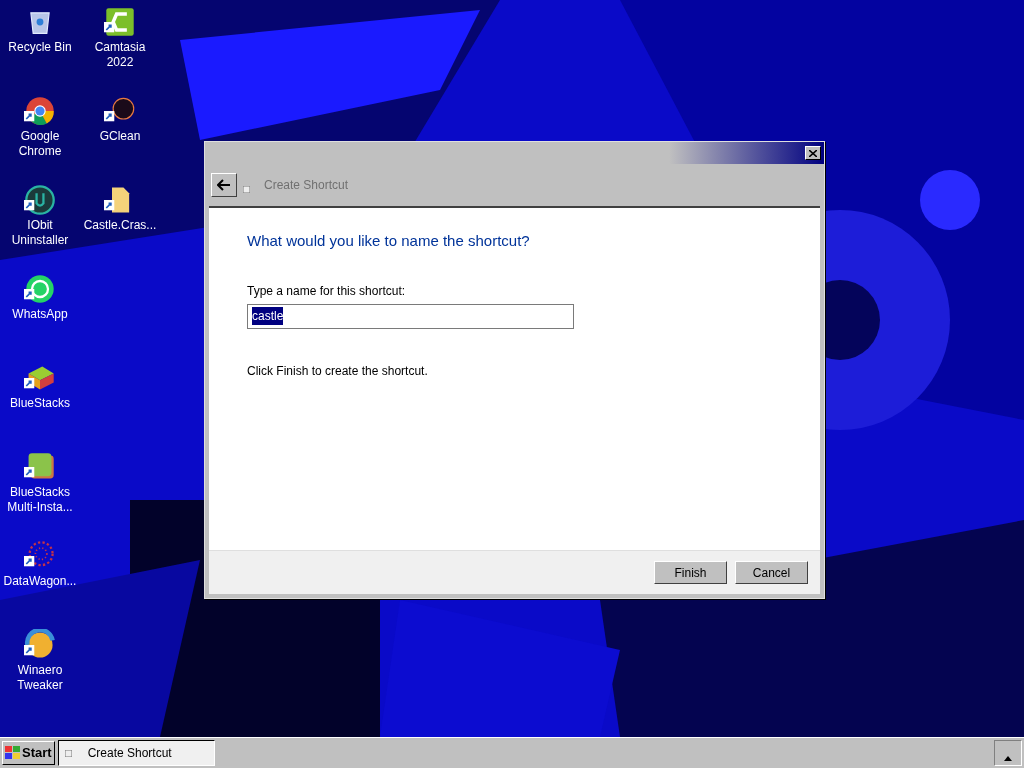 Image resolution: width=1024 pixels, height=768 pixels. I want to click on cancel-button: Cancel, so click(771, 572).